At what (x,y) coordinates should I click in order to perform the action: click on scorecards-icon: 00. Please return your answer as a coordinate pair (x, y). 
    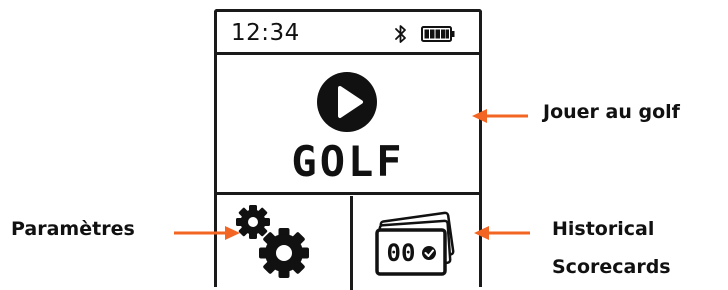
    Looking at the image, I should click on (415, 243).